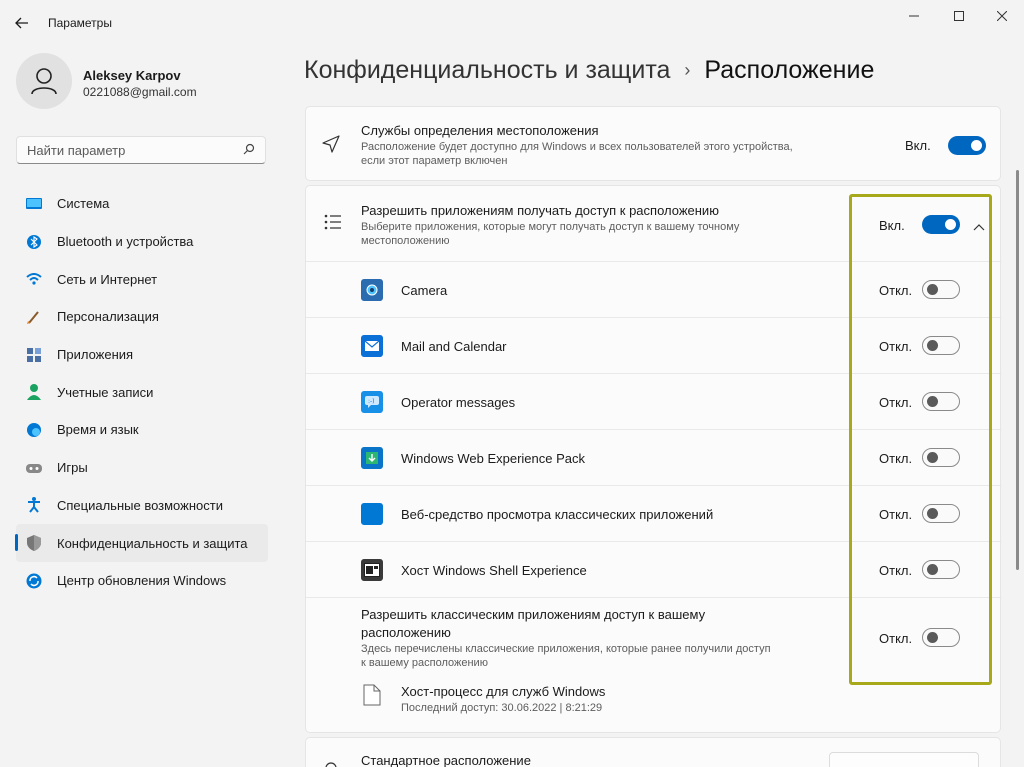 The height and width of the screenshot is (767, 1024). I want to click on sidebar-item-label: Специальные возможности, so click(140, 505).